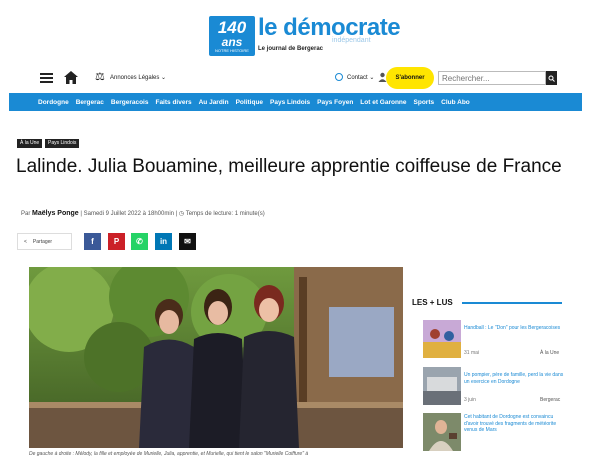 This screenshot has height=460, width=595. What do you see at coordinates (55, 213) in the screenshot?
I see `author-name: Maëlys Ponge` at bounding box center [55, 213].